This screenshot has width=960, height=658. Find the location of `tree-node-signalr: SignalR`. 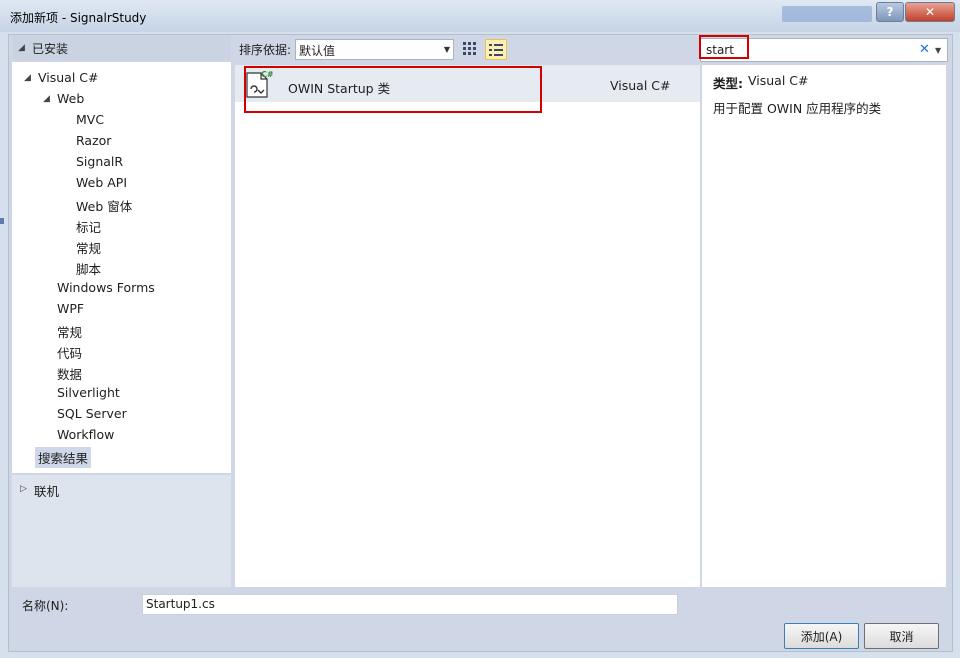

tree-node-signalr: SignalR is located at coordinates (99, 161).